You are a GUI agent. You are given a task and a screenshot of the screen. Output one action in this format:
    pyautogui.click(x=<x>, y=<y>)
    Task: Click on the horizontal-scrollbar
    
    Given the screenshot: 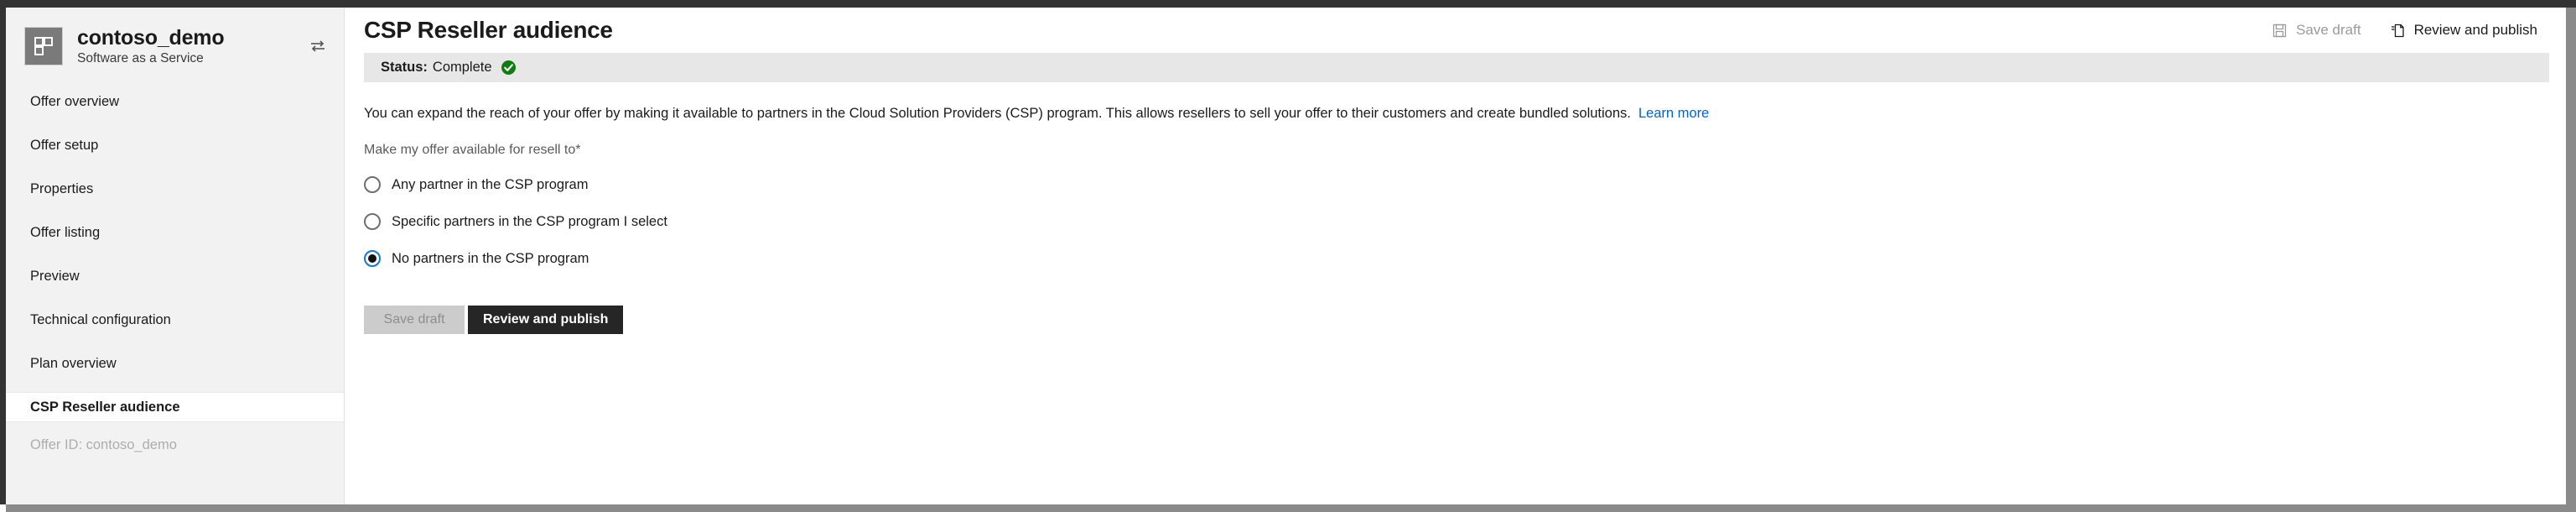 What is the action you would take?
    pyautogui.click(x=1291, y=508)
    